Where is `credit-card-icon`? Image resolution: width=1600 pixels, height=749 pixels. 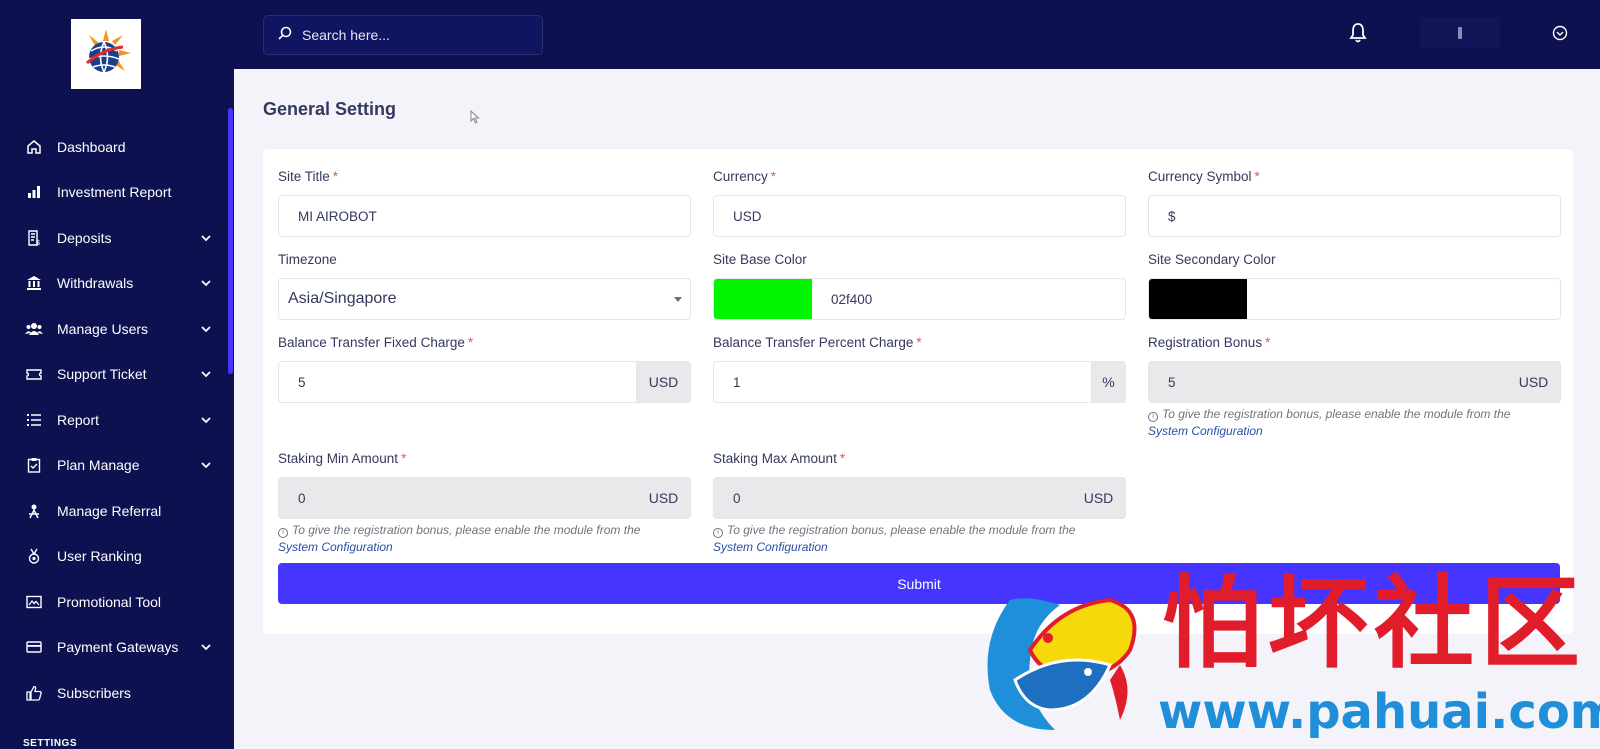
credit-card-icon is located at coordinates (34, 647).